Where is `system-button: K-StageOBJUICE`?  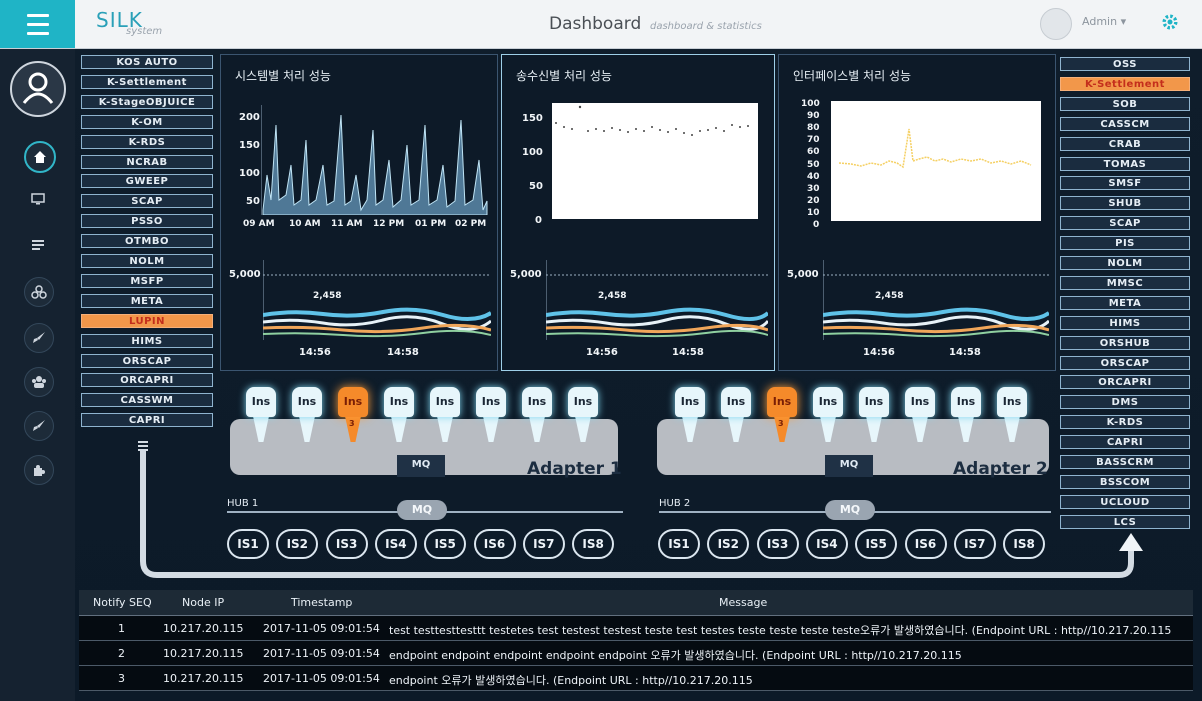
system-button: K-StageOBJUICE is located at coordinates (147, 101).